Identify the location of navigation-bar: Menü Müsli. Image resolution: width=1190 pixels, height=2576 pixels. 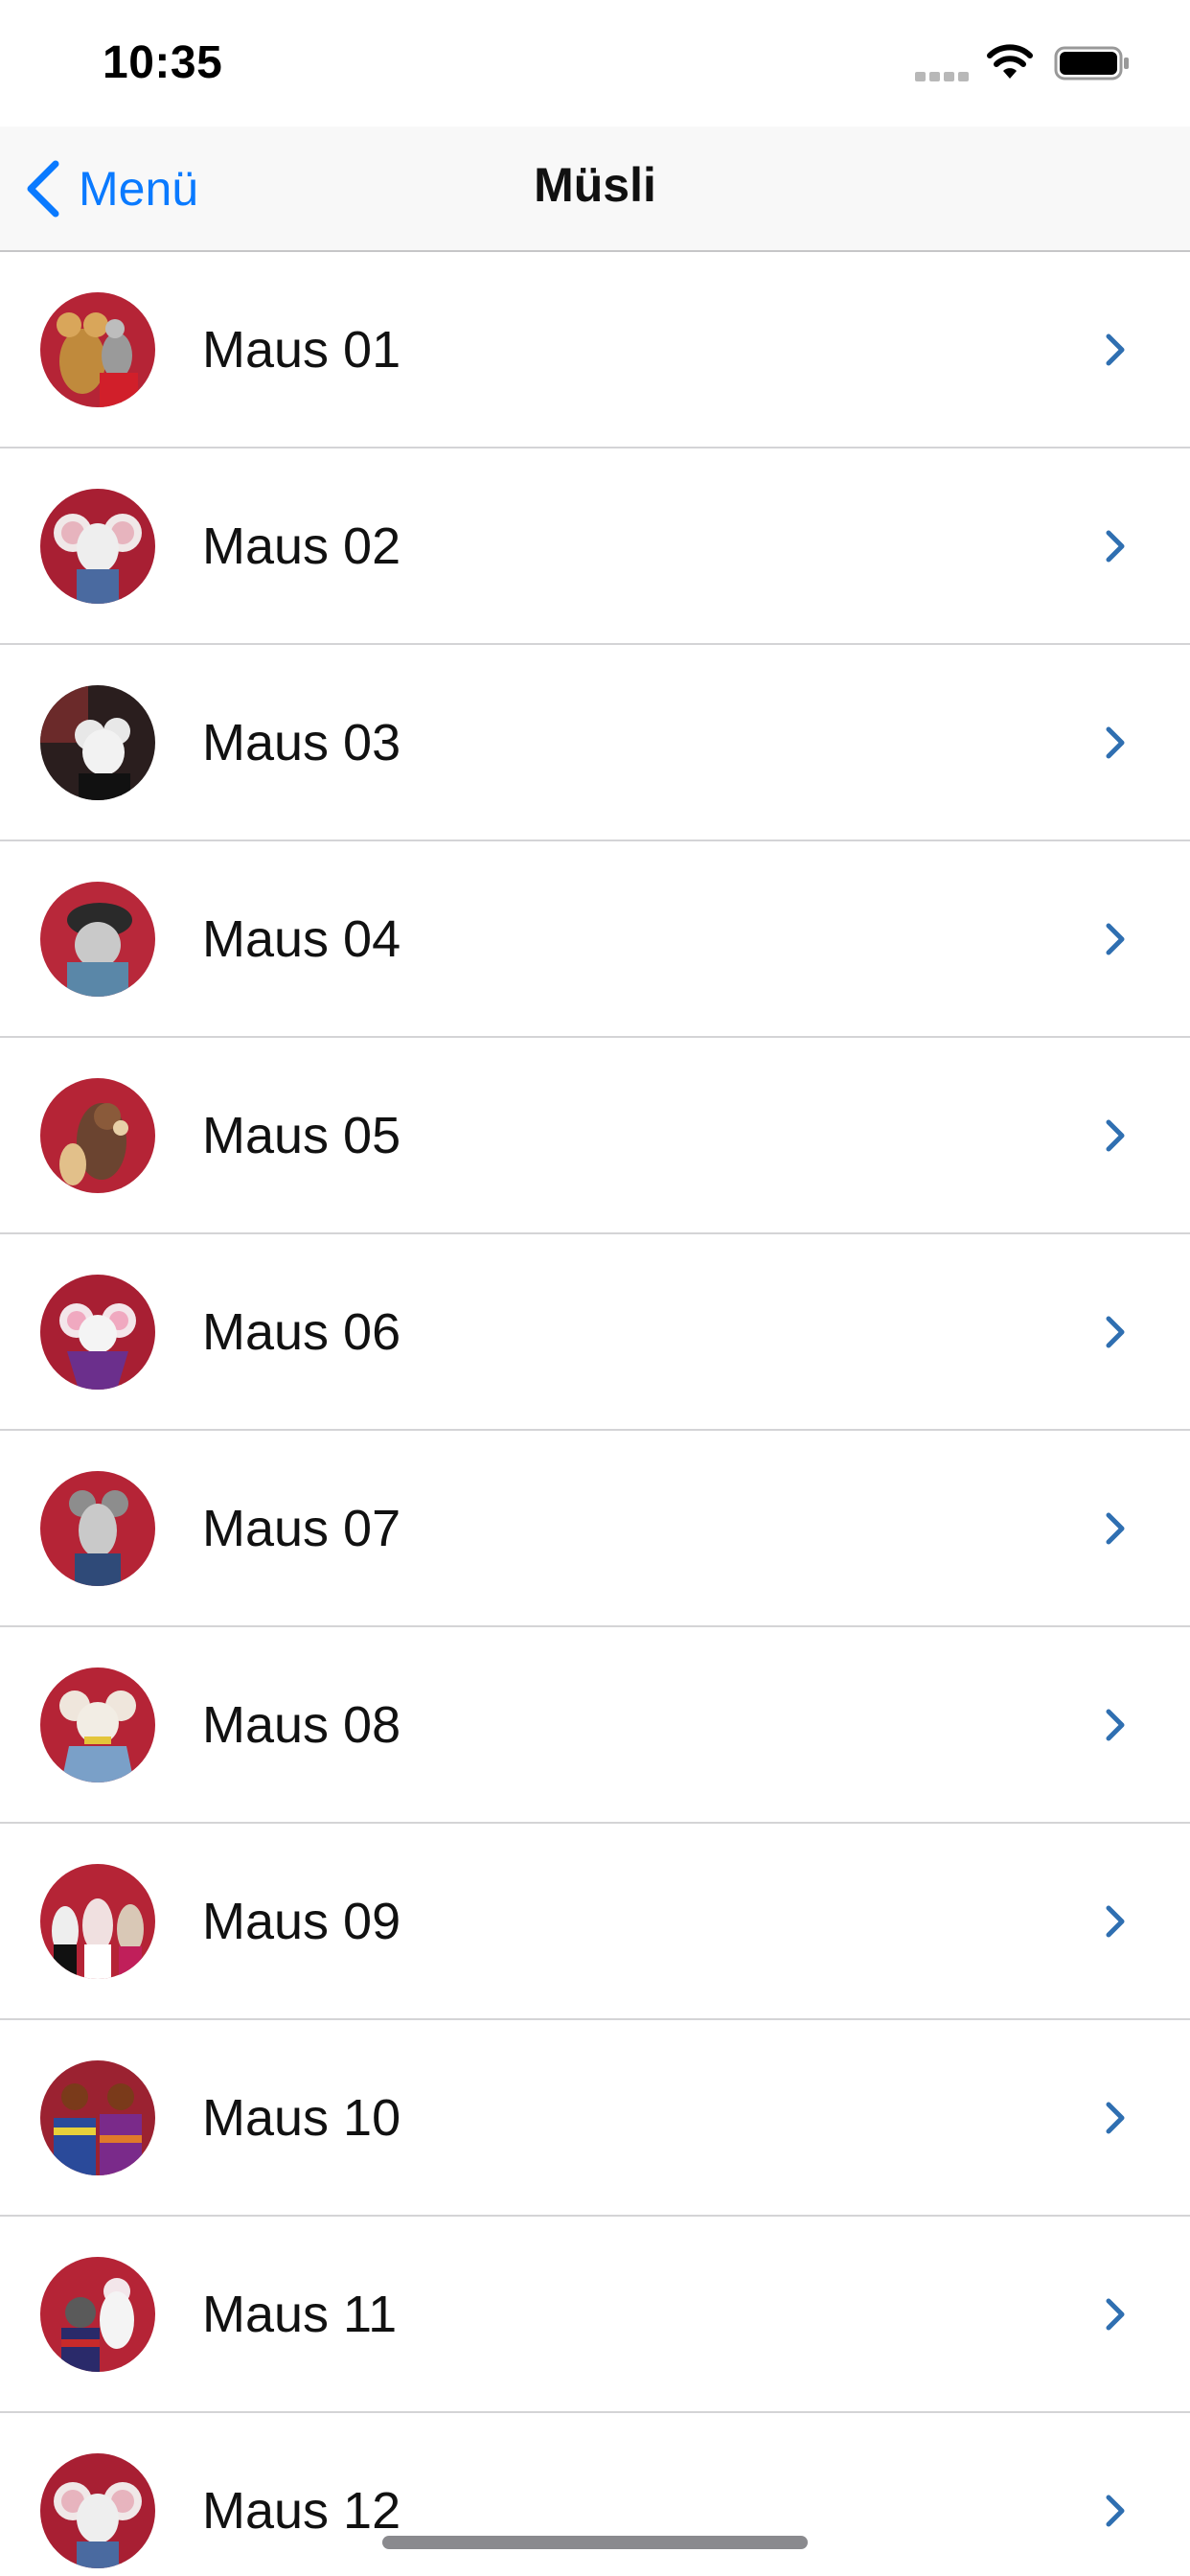
(595, 189).